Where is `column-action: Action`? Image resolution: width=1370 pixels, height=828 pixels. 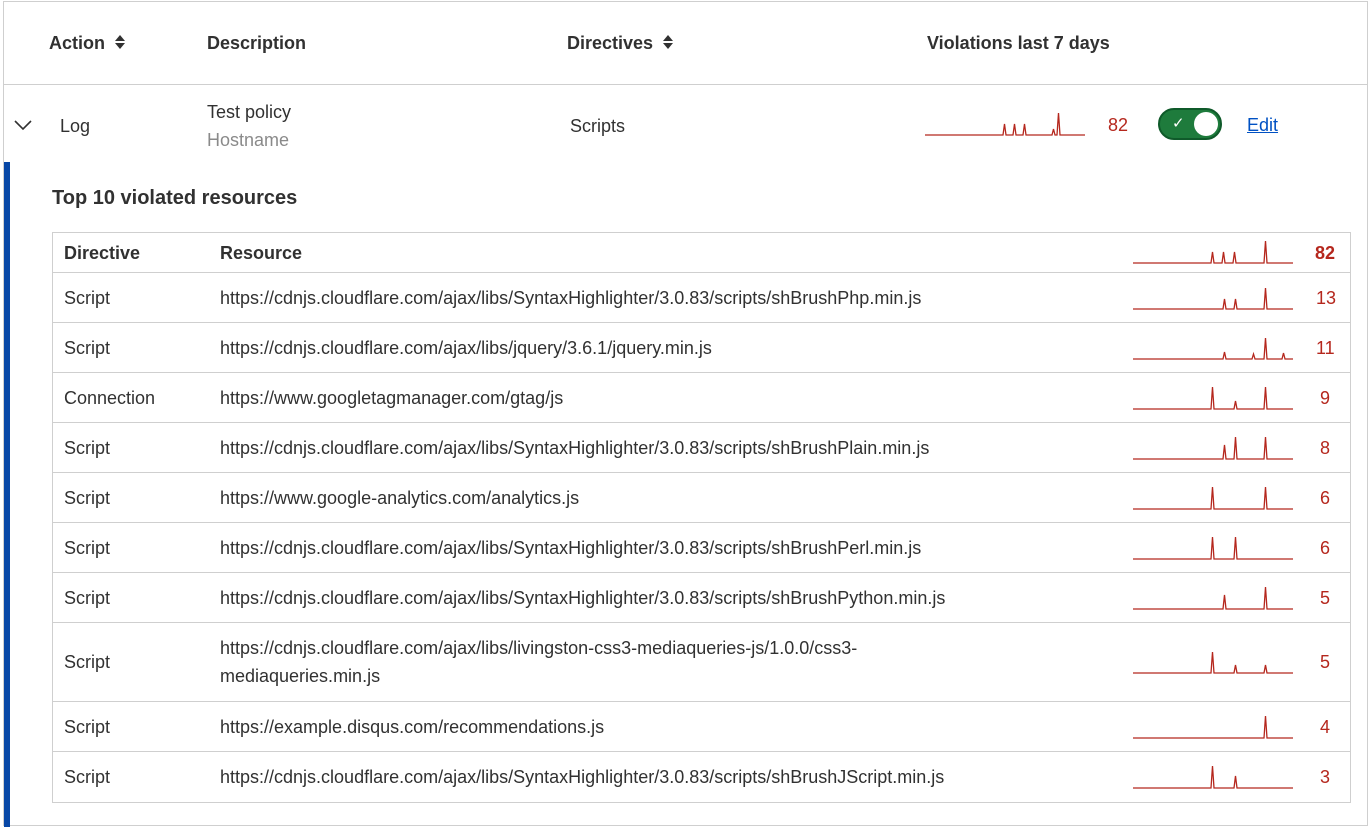 column-action: Action is located at coordinates (87, 43).